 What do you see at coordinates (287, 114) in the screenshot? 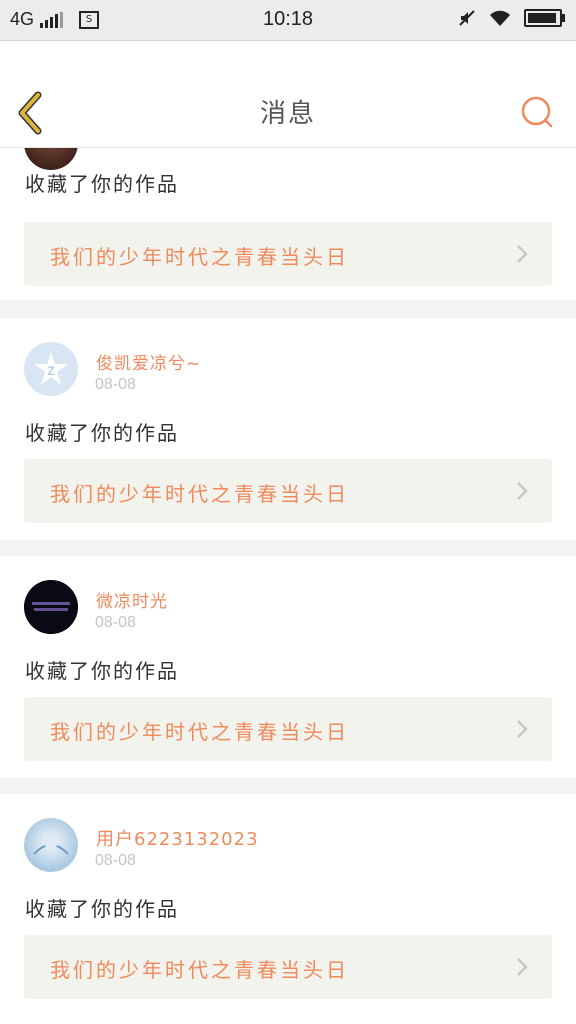
I see `page-title: 消息` at bounding box center [287, 114].